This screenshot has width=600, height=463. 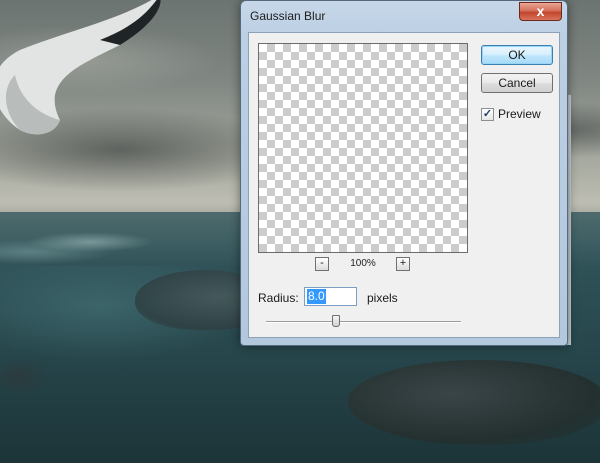 What do you see at coordinates (517, 83) in the screenshot?
I see `cancel-button: Cancel` at bounding box center [517, 83].